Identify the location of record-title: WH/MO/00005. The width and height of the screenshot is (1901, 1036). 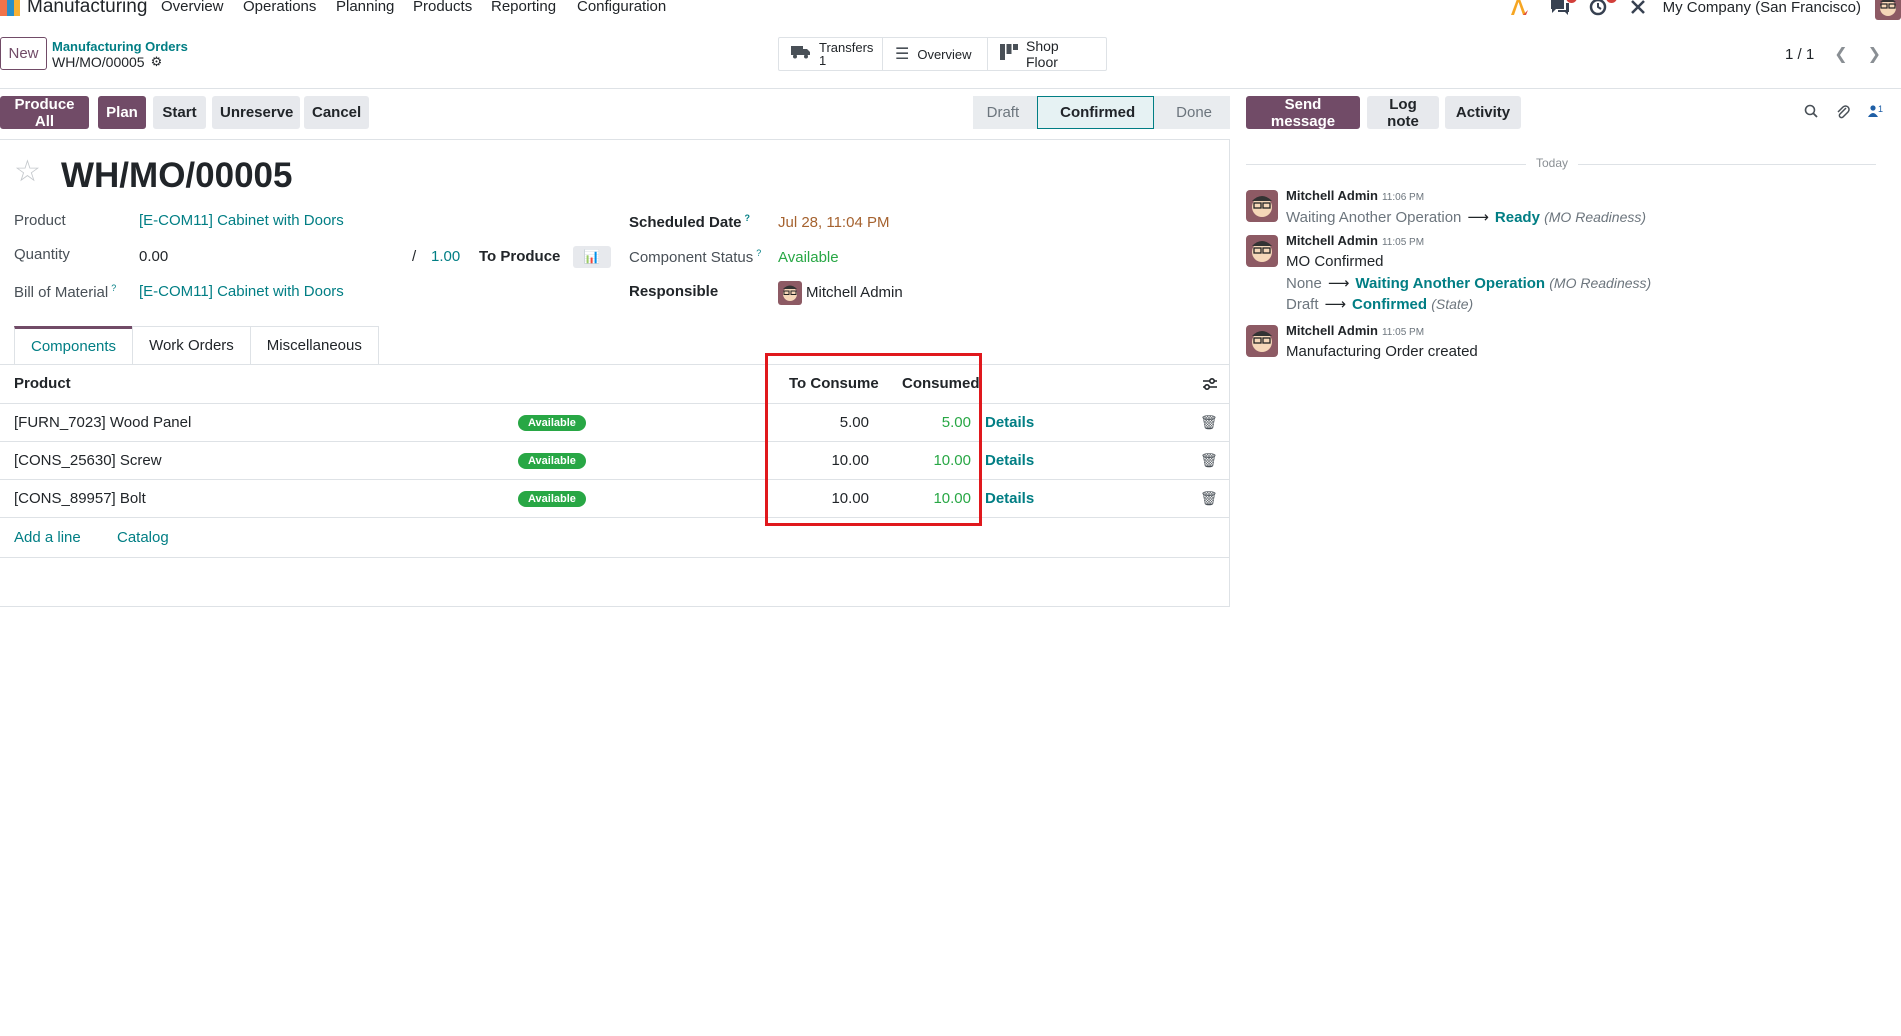
(177, 175).